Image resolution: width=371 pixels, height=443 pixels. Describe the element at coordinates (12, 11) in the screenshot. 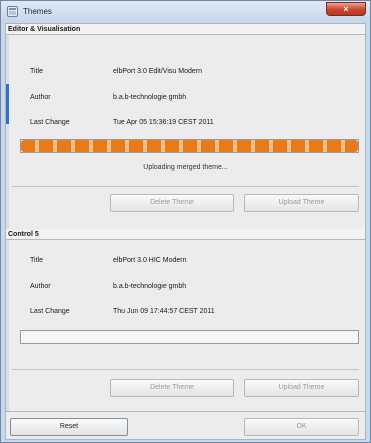

I see `themes-window-icon` at that location.